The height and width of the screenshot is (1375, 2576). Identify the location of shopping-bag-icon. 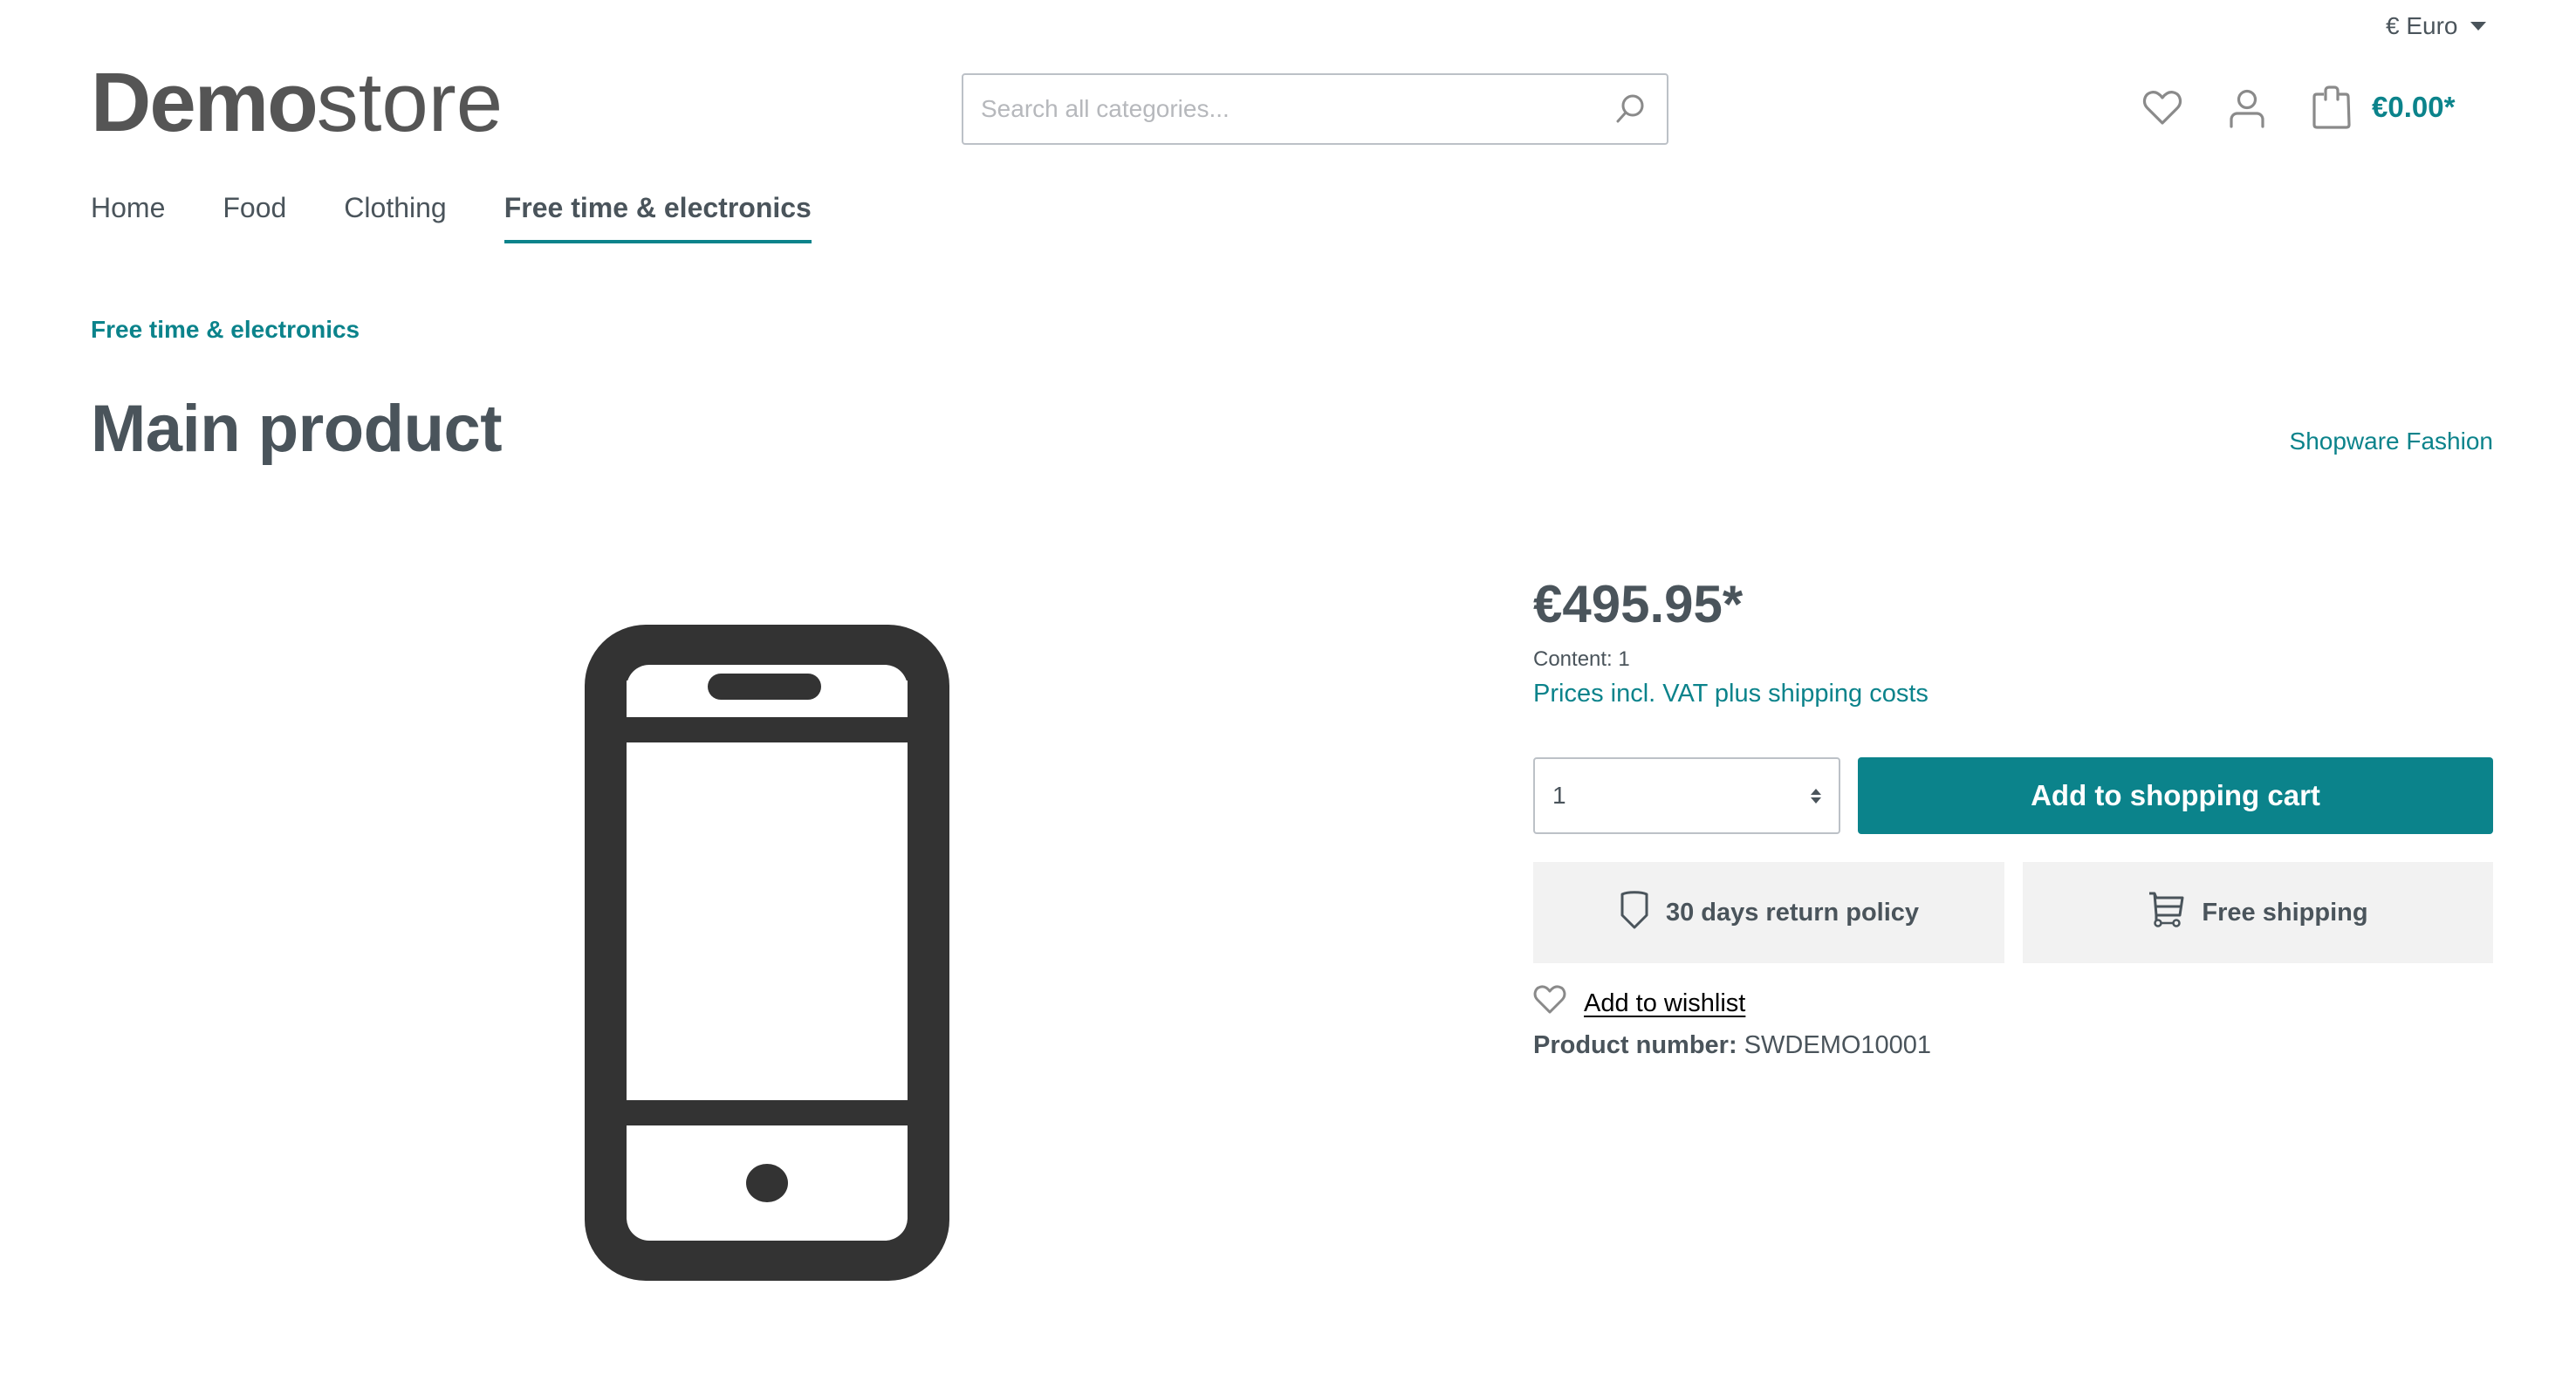
(2332, 109).